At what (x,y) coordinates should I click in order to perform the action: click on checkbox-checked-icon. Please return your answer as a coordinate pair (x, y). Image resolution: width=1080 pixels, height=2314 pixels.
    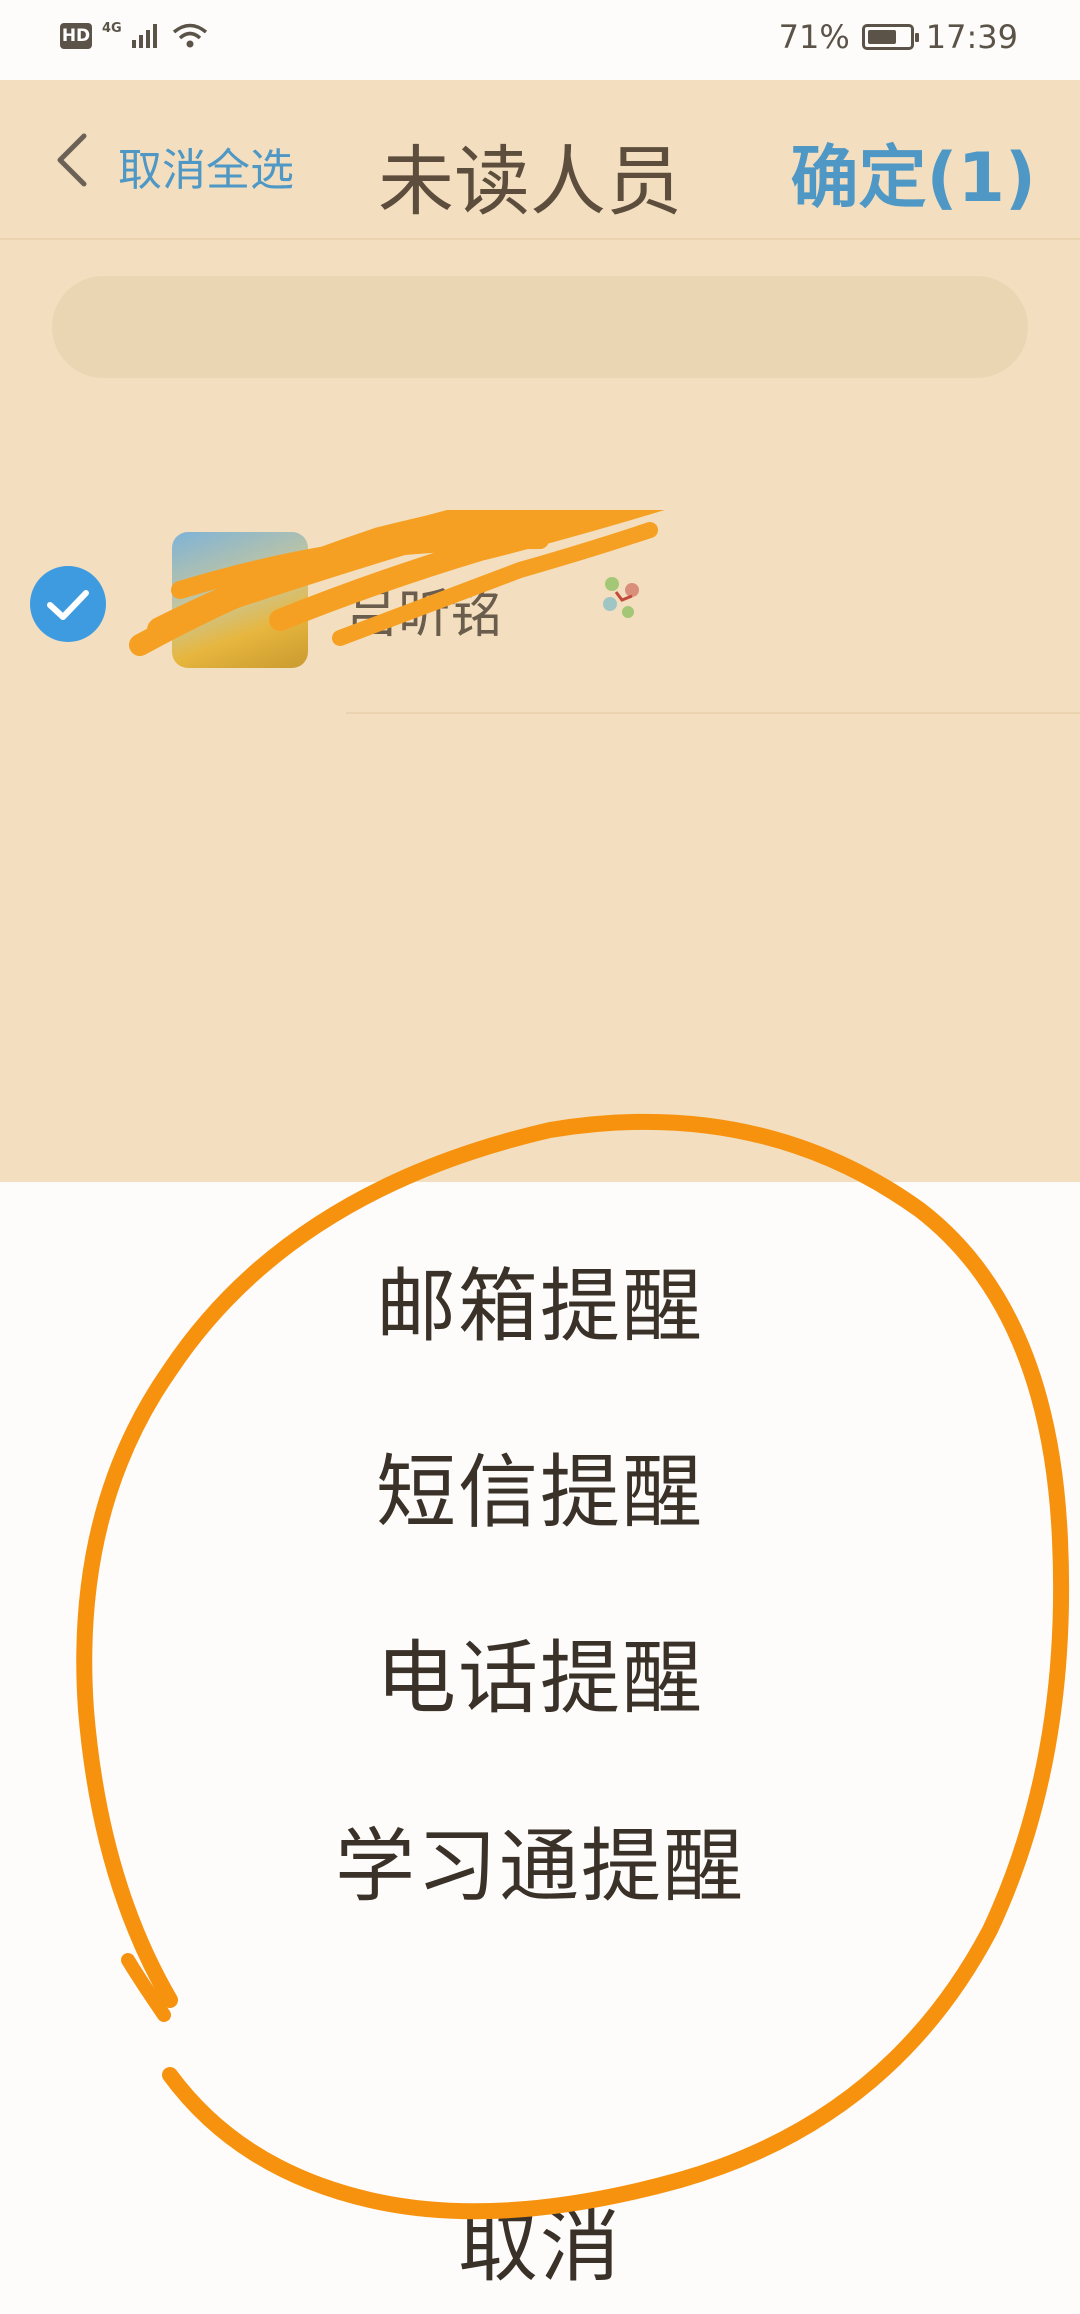
    Looking at the image, I should click on (68, 604).